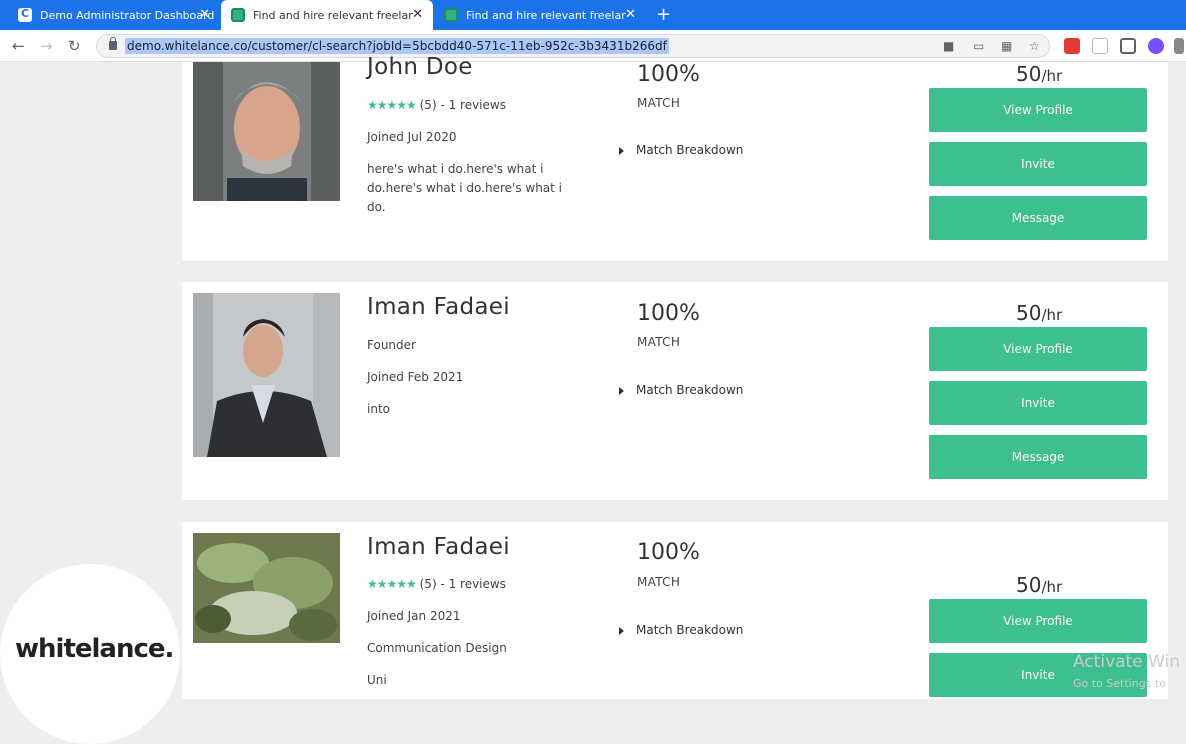 The height and width of the screenshot is (744, 1186). What do you see at coordinates (420, 67) in the screenshot?
I see `freelancer-name: John Doe` at bounding box center [420, 67].